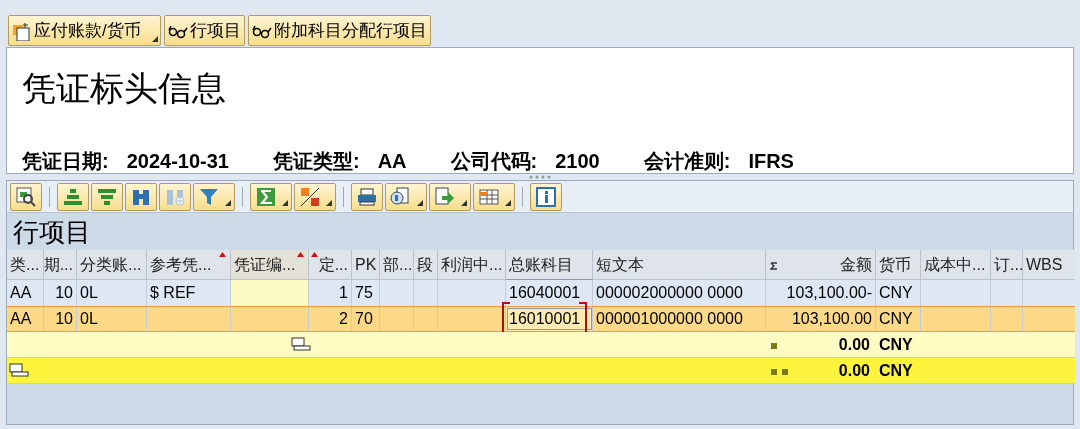 The width and height of the screenshot is (1080, 429). I want to click on toolbar-button: 附加科目分配行项目, so click(339, 30).